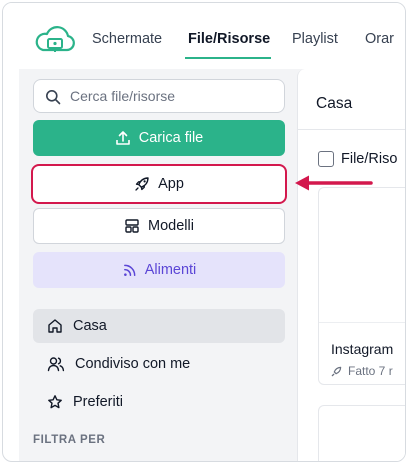 The image size is (408, 464). Describe the element at coordinates (55, 402) in the screenshot. I see `star-icon` at that location.